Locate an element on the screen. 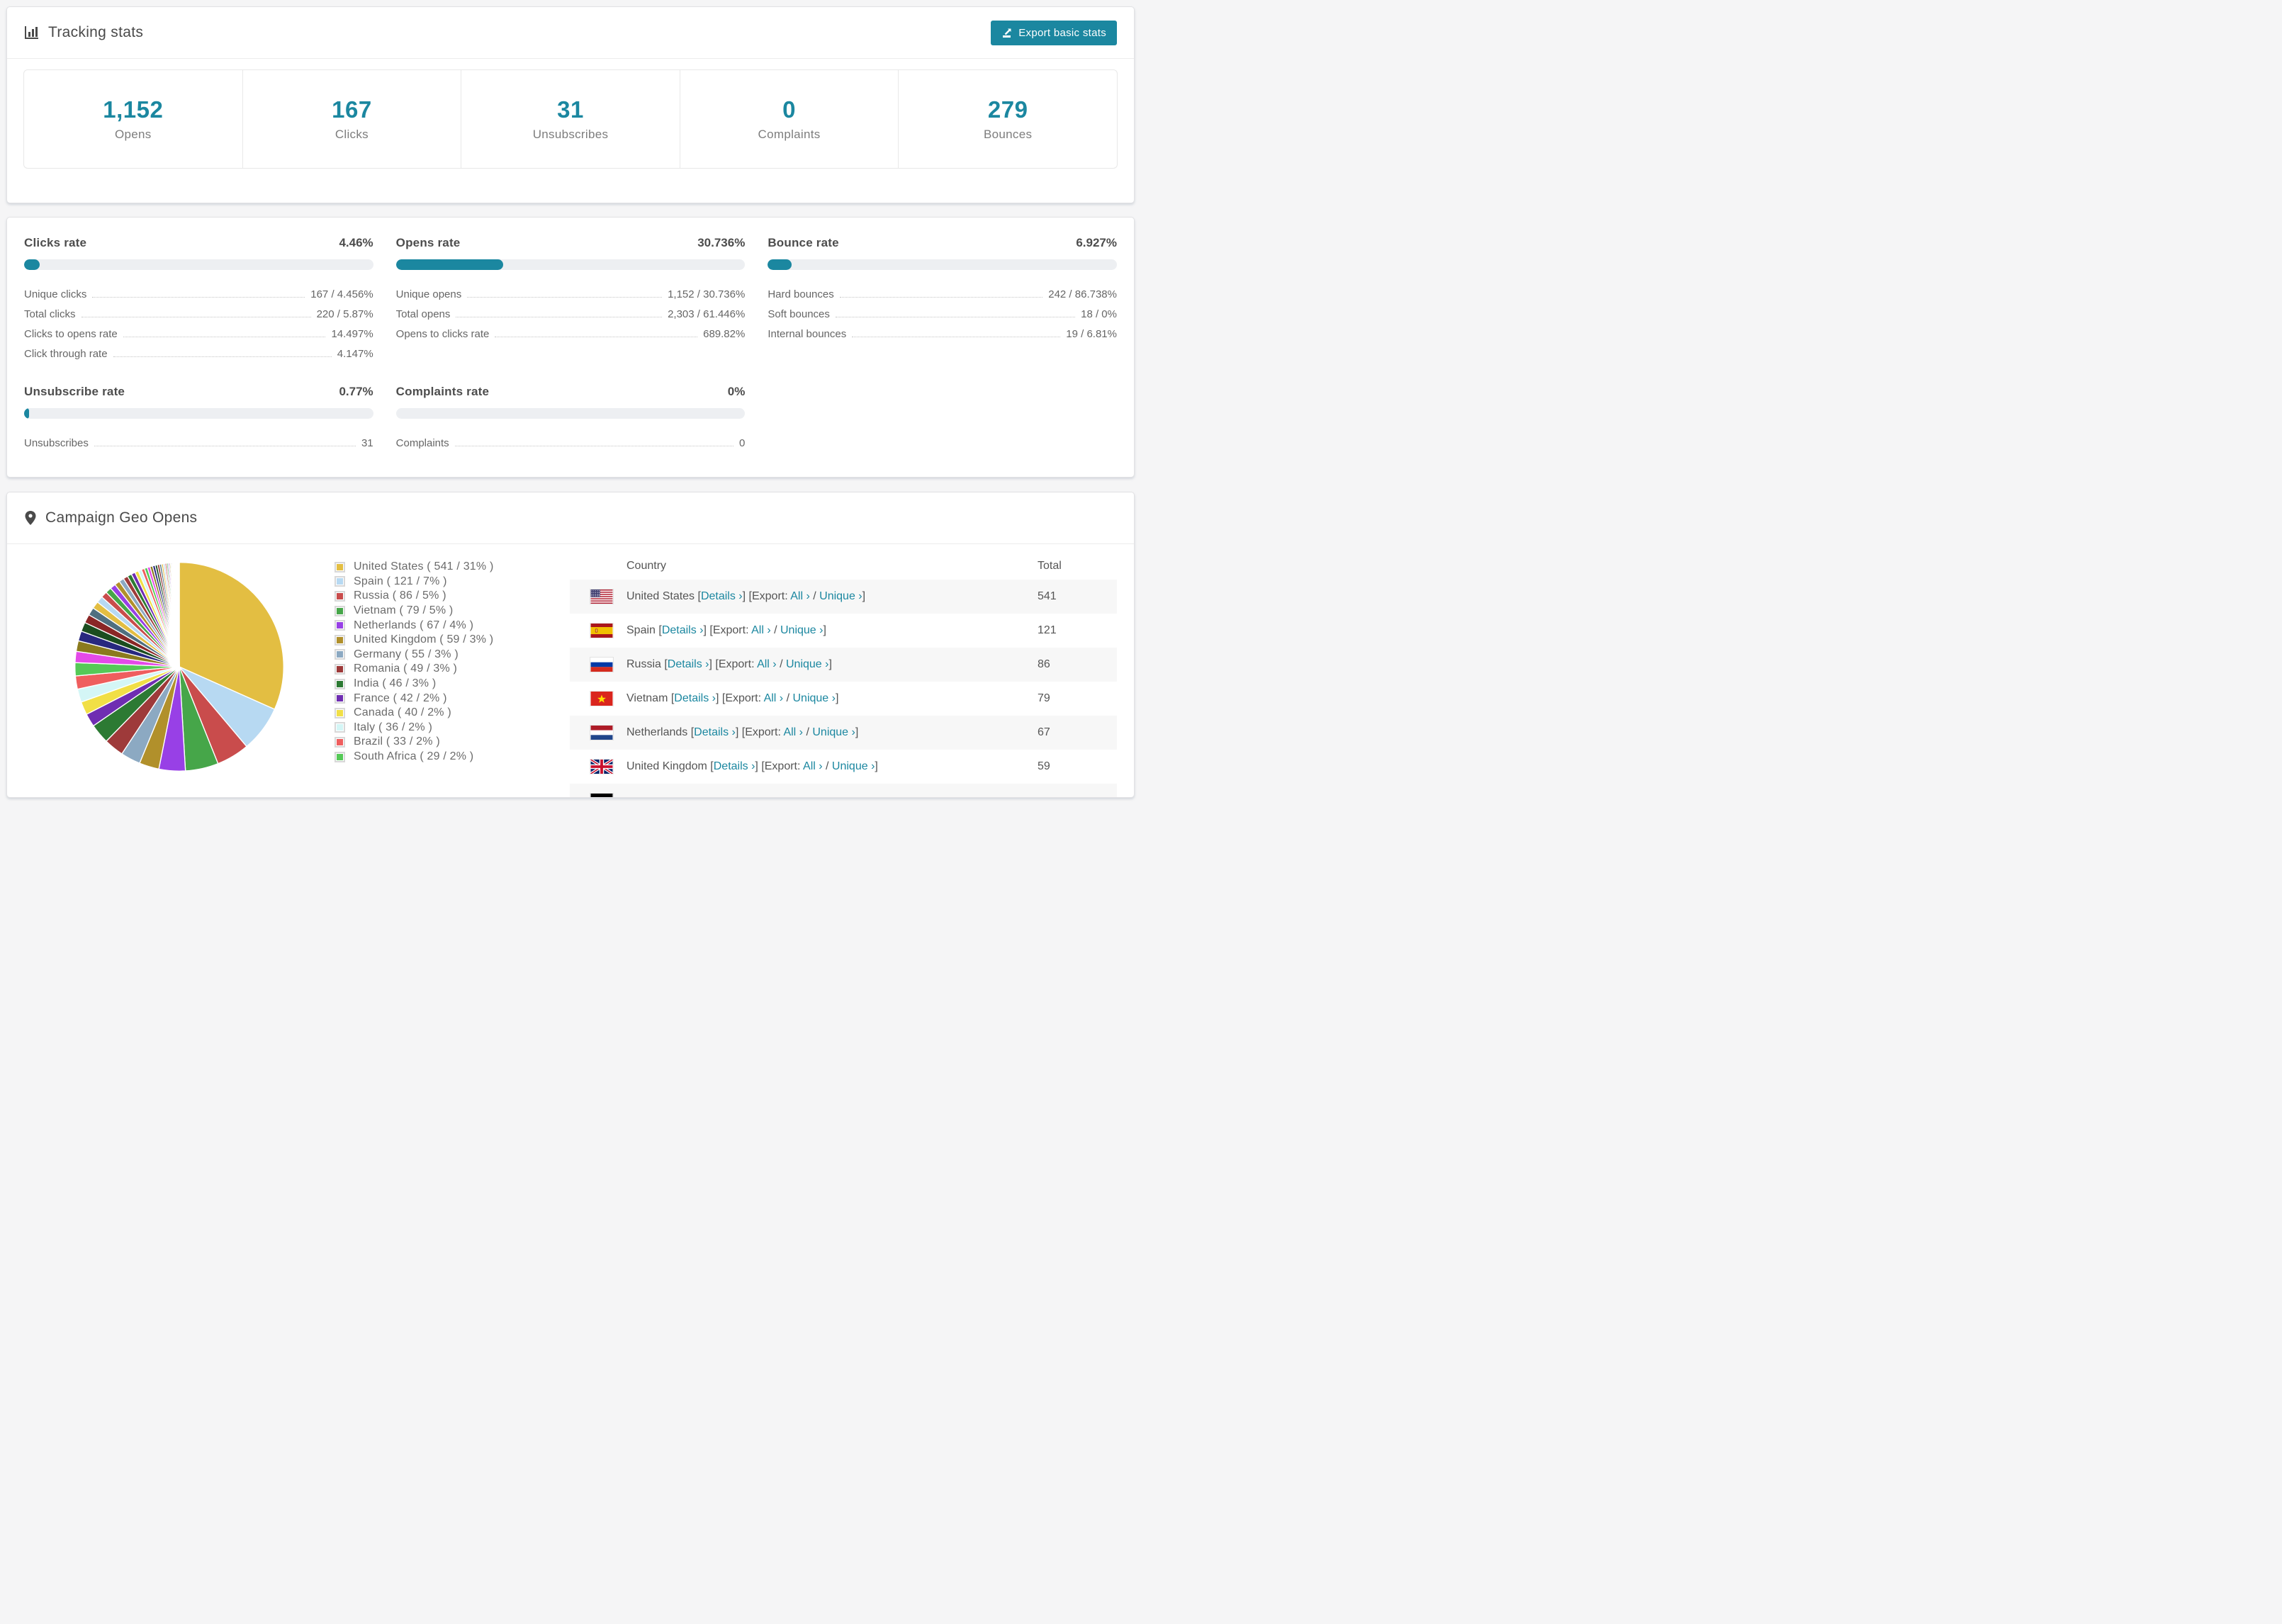 The width and height of the screenshot is (2282, 1624). legend-item: Canada ( 40 / 2% ) is located at coordinates (452, 713).